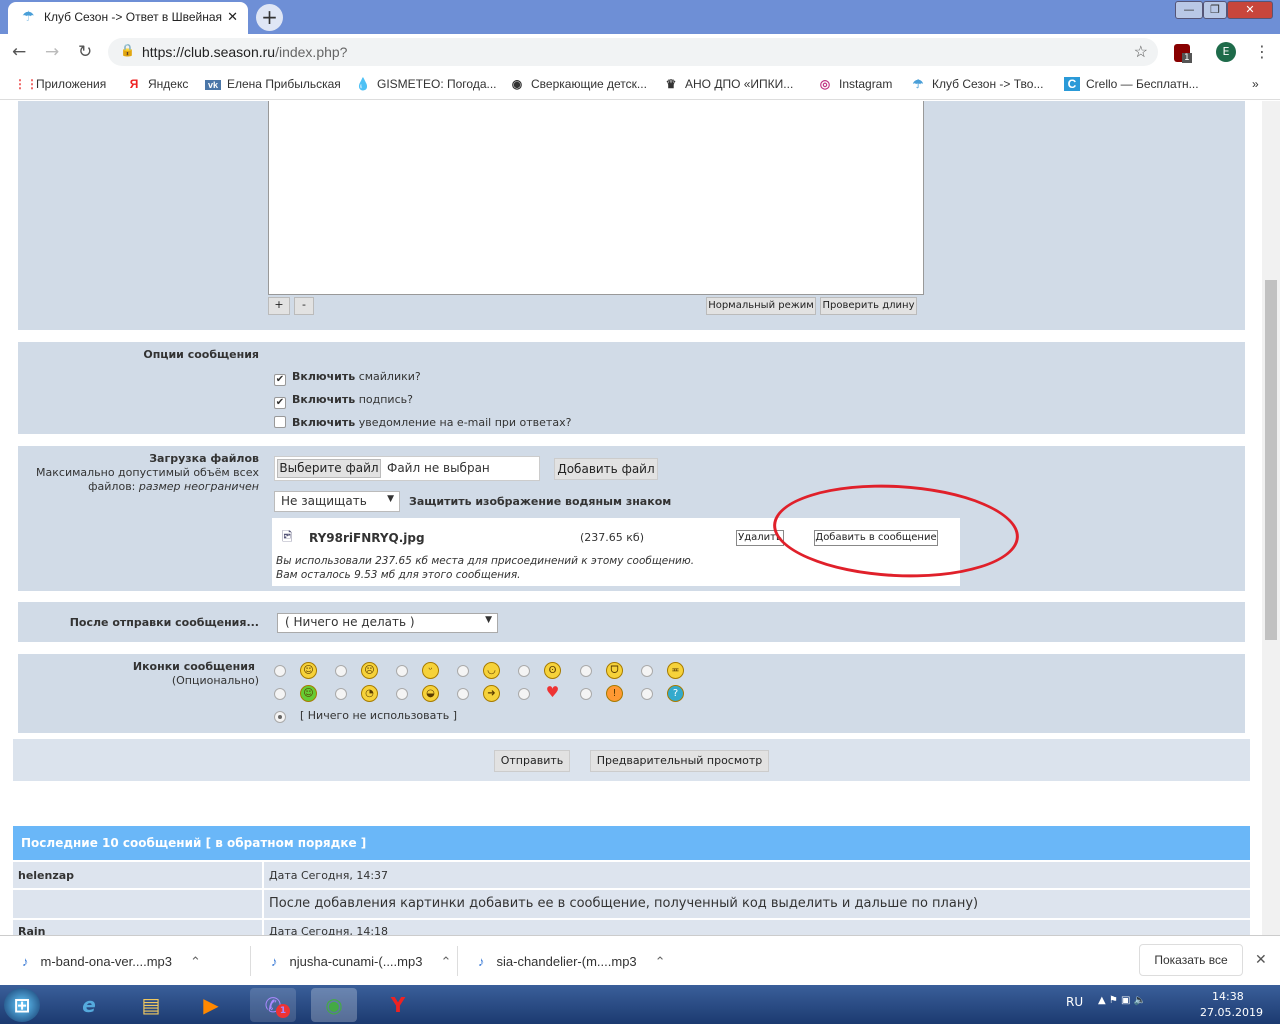  What do you see at coordinates (157, 84) in the screenshot?
I see `bookmark-yandex: Я Яндекс` at bounding box center [157, 84].